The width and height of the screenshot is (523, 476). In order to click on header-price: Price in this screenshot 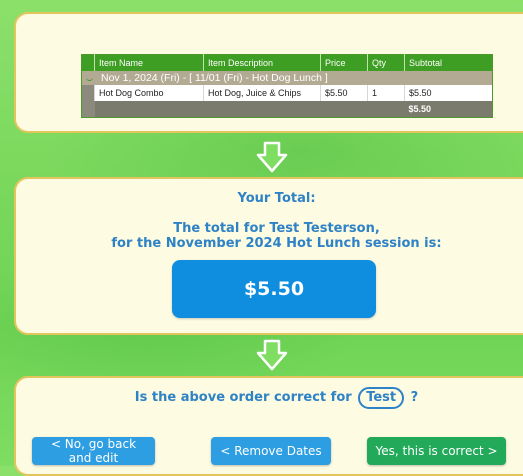, I will do `click(344, 62)`.